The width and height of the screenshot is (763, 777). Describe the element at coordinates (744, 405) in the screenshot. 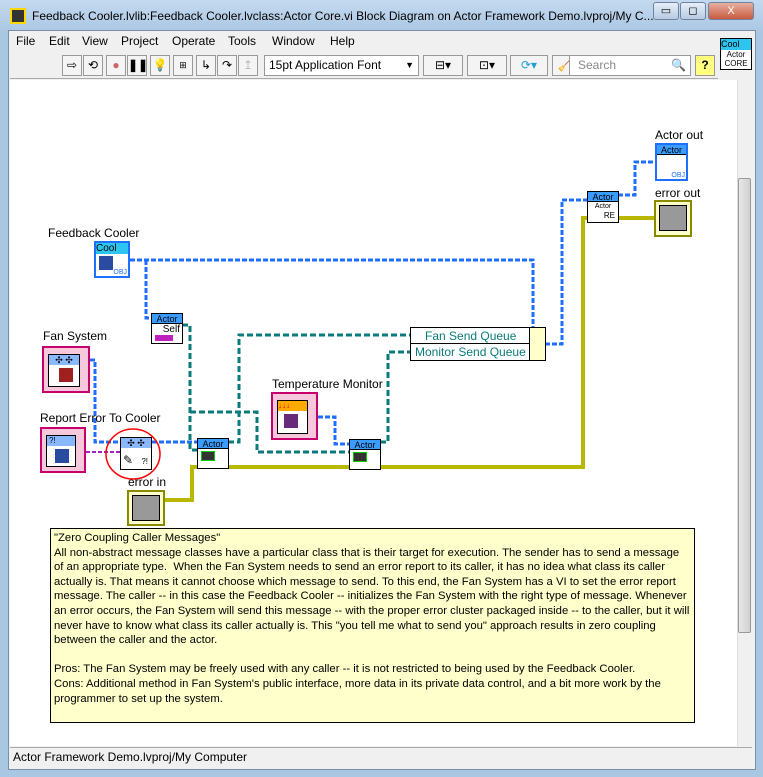

I see `scrollbar-thumb` at that location.